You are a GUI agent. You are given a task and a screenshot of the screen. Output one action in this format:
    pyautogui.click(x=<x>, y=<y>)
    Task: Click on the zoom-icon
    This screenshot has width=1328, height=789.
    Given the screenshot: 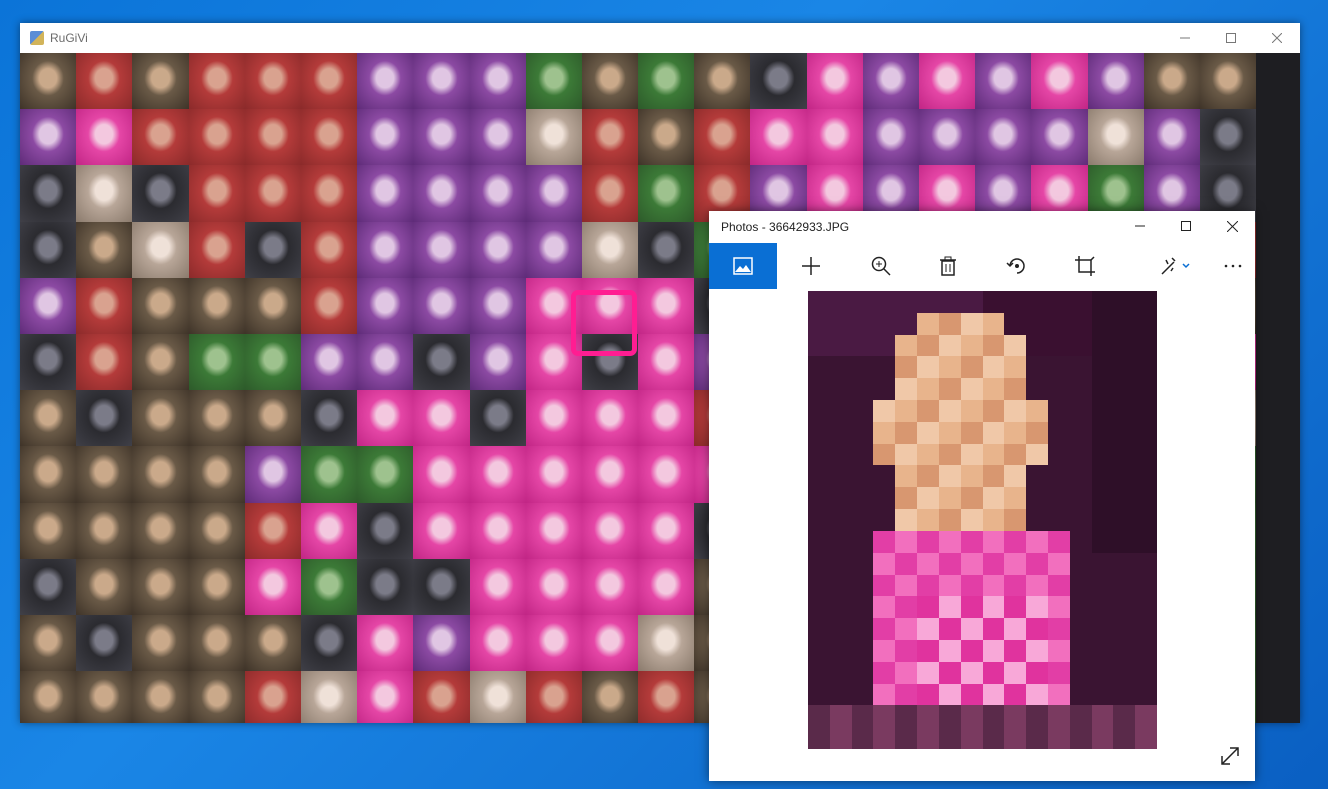 What is the action you would take?
    pyautogui.click(x=881, y=266)
    